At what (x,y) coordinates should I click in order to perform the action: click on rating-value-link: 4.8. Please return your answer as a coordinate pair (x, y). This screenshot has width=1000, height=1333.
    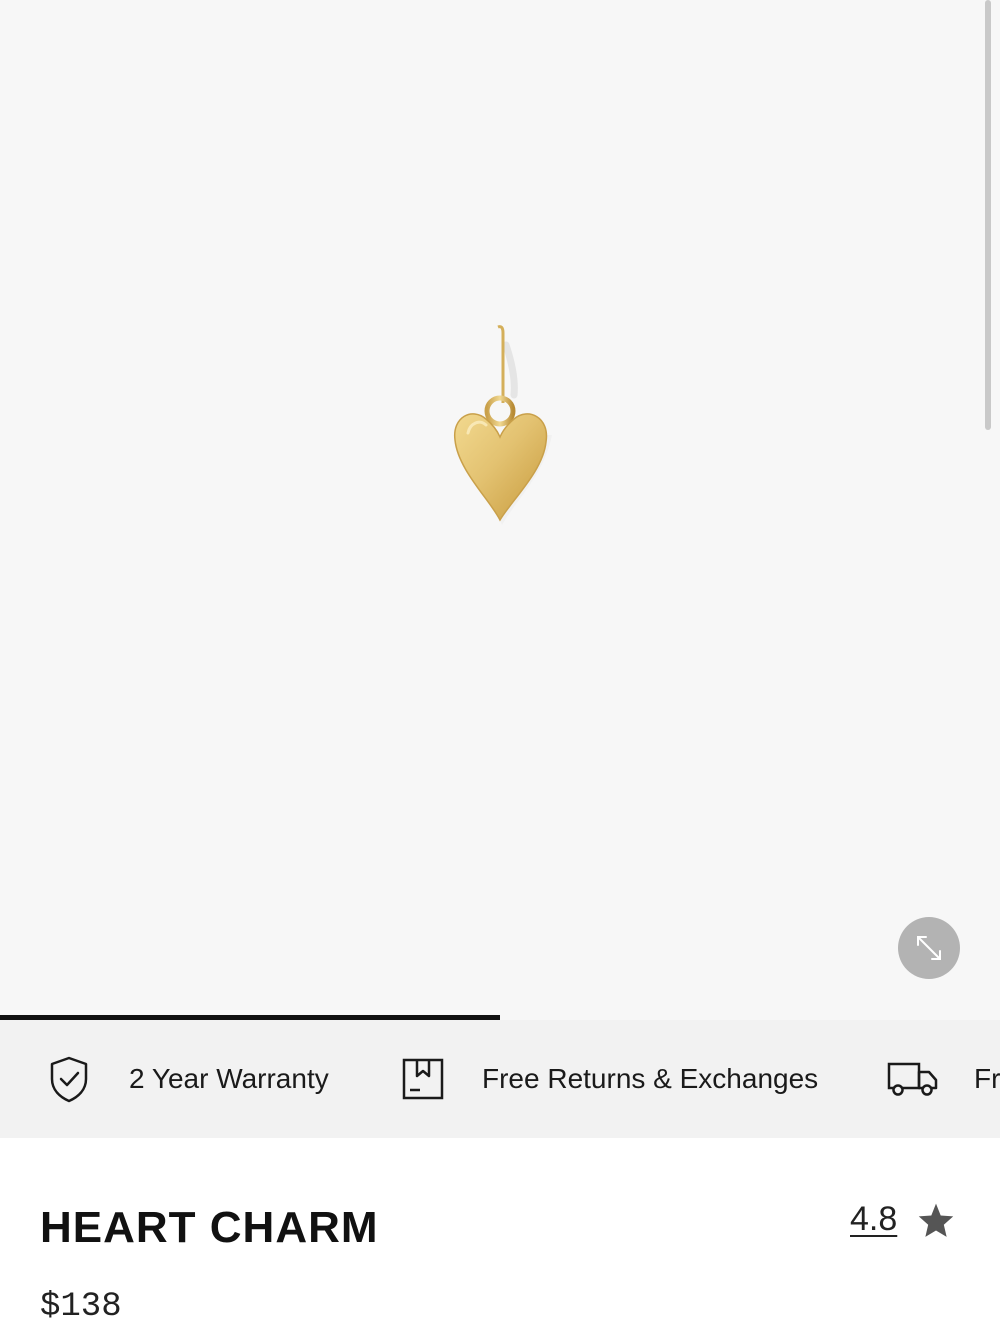
    Looking at the image, I should click on (873, 1219).